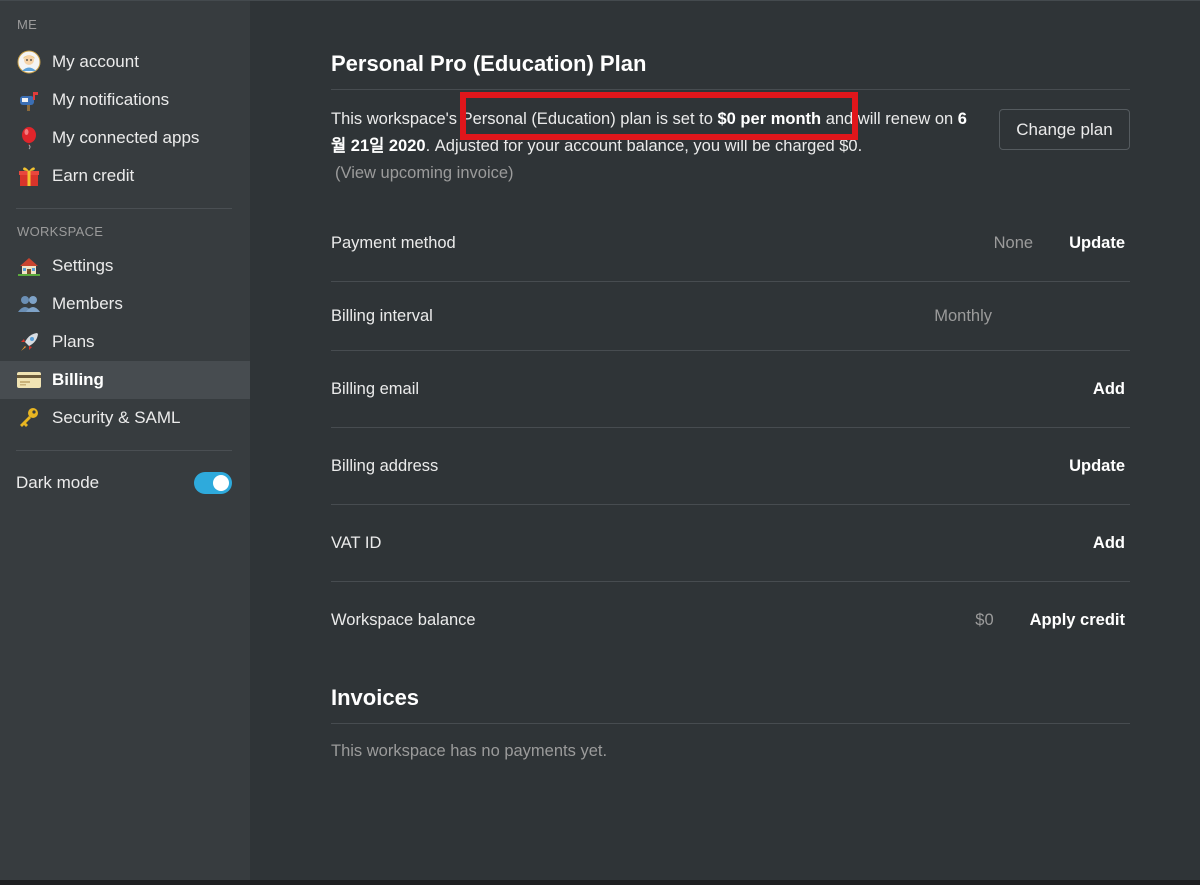 The width and height of the screenshot is (1200, 885). What do you see at coordinates (125, 304) in the screenshot?
I see `sidebar-item-members: Members` at bounding box center [125, 304].